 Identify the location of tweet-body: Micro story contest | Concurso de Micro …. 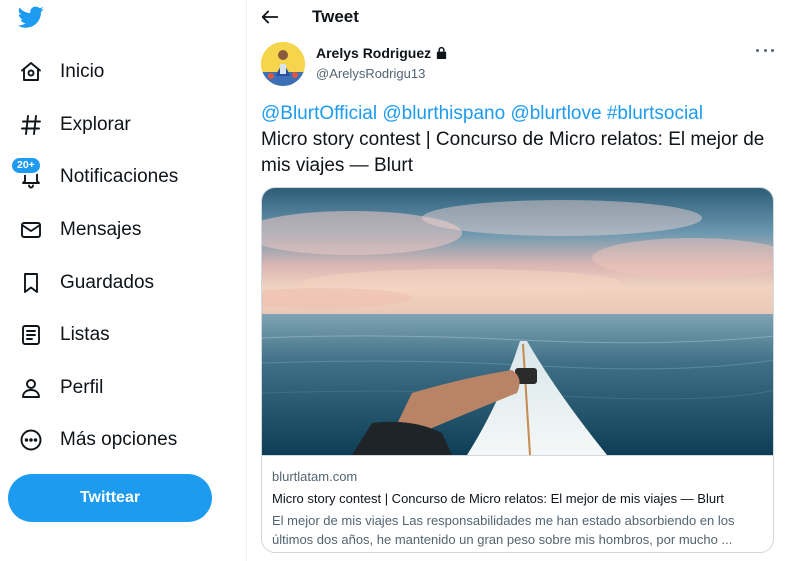
(513, 152).